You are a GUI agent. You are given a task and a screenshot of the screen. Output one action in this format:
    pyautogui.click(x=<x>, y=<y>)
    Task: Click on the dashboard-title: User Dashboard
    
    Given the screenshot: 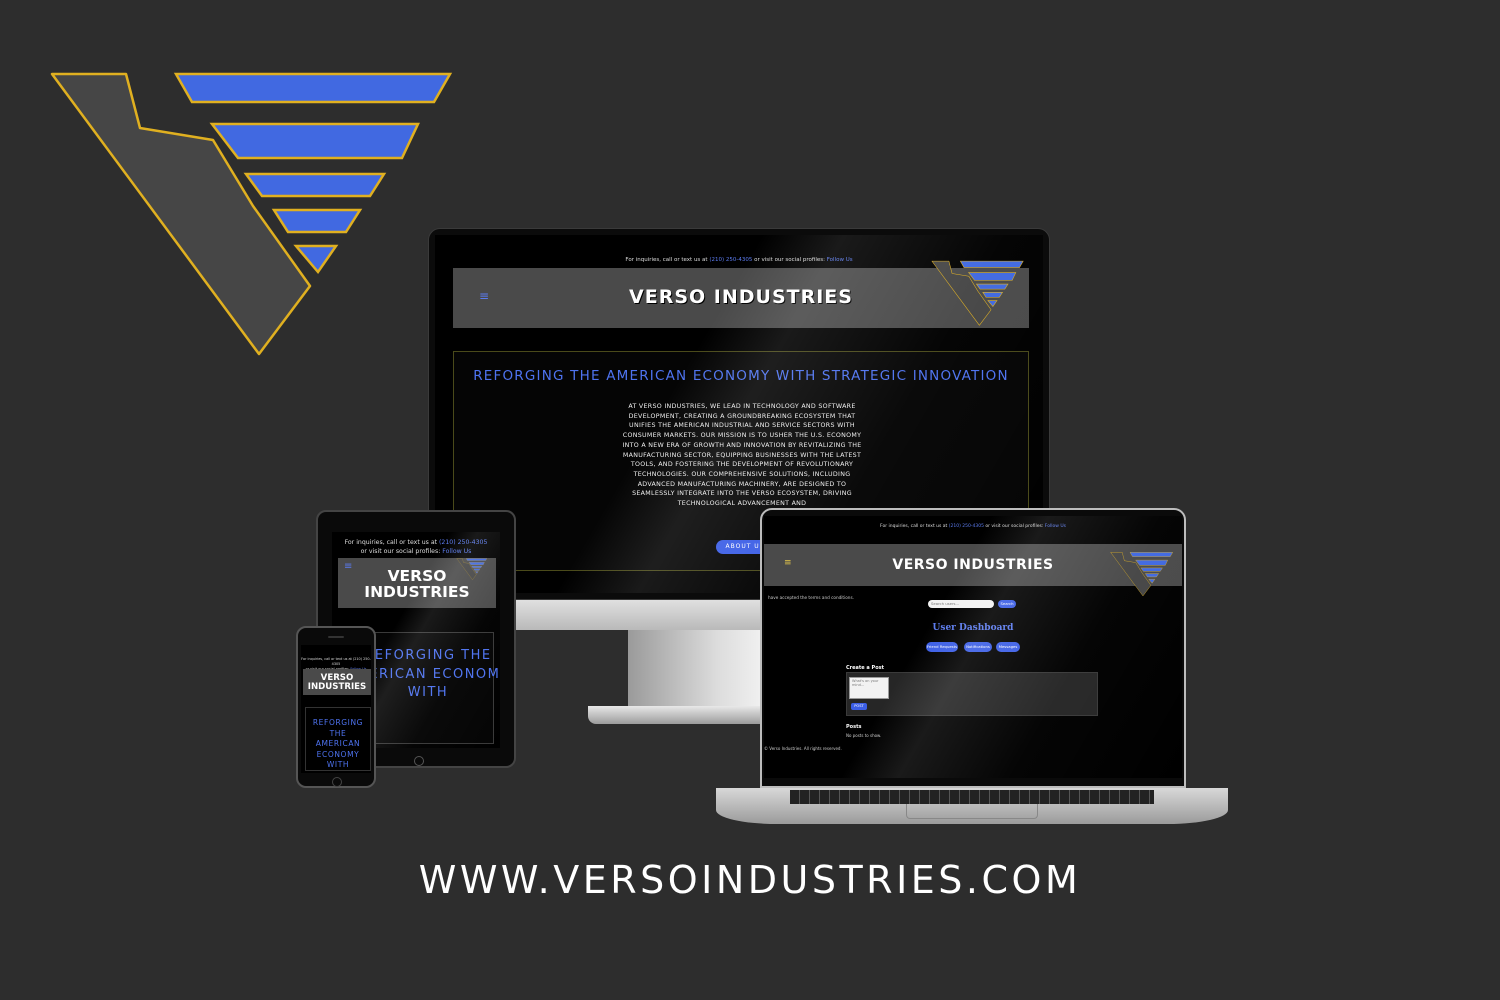 What is the action you would take?
    pyautogui.click(x=973, y=628)
    